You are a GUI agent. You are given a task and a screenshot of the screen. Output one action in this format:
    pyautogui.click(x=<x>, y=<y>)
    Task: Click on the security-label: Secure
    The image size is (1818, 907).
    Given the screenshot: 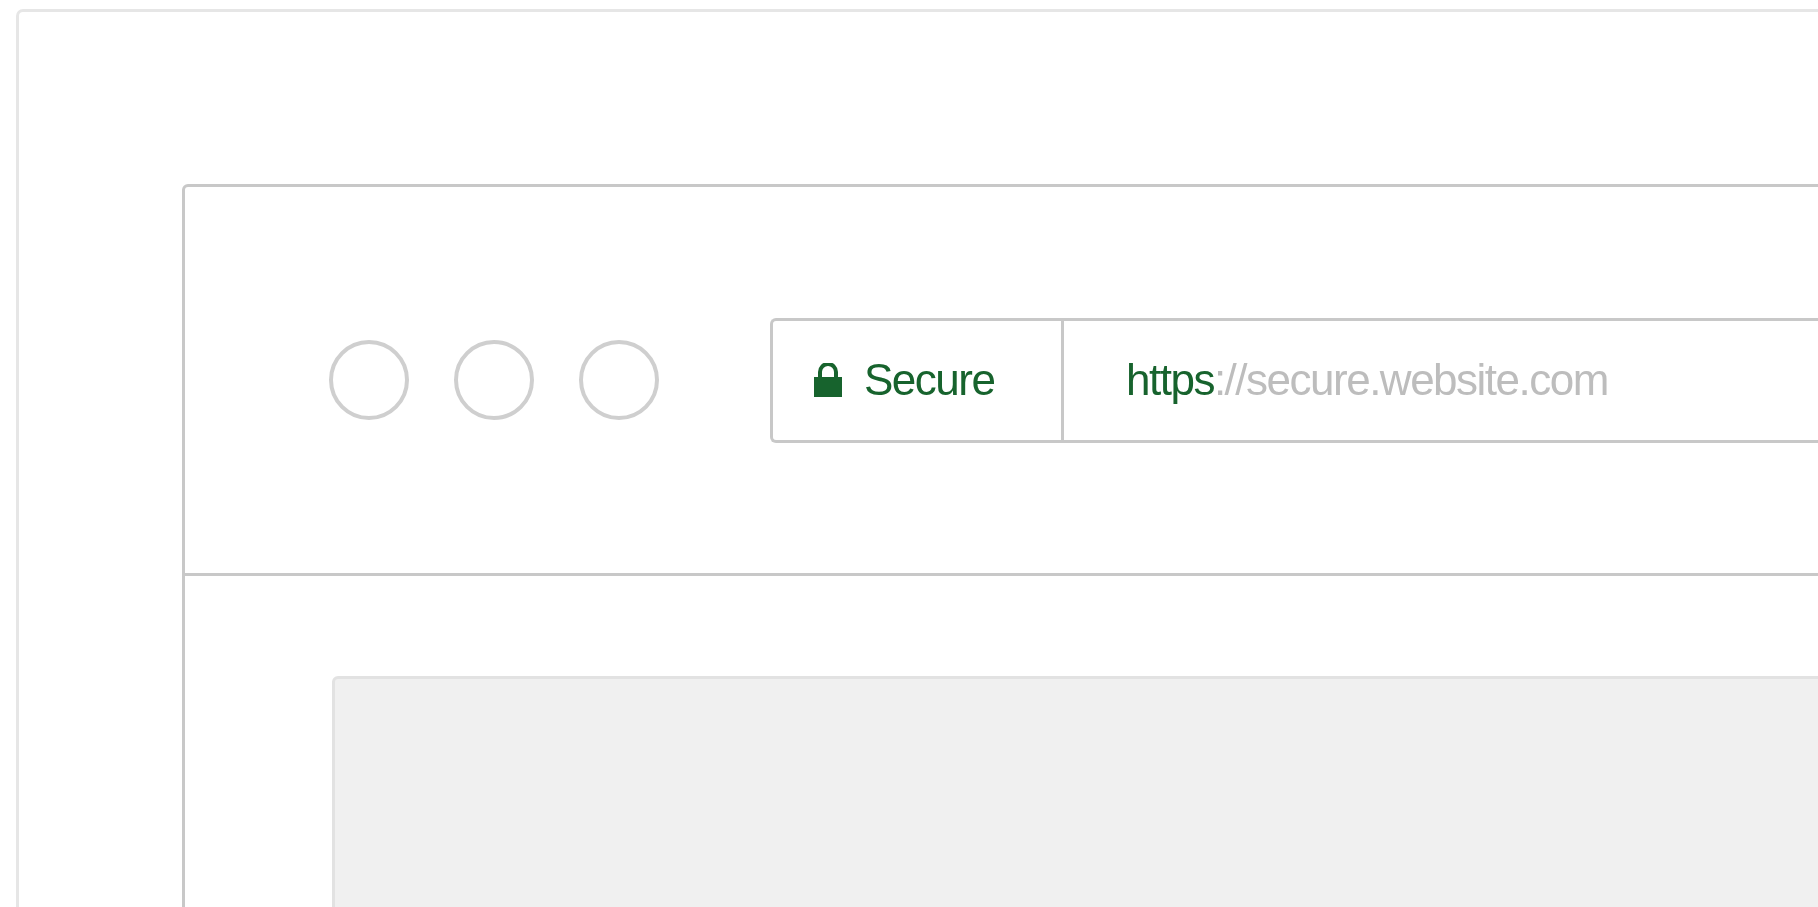 What is the action you would take?
    pyautogui.click(x=929, y=380)
    